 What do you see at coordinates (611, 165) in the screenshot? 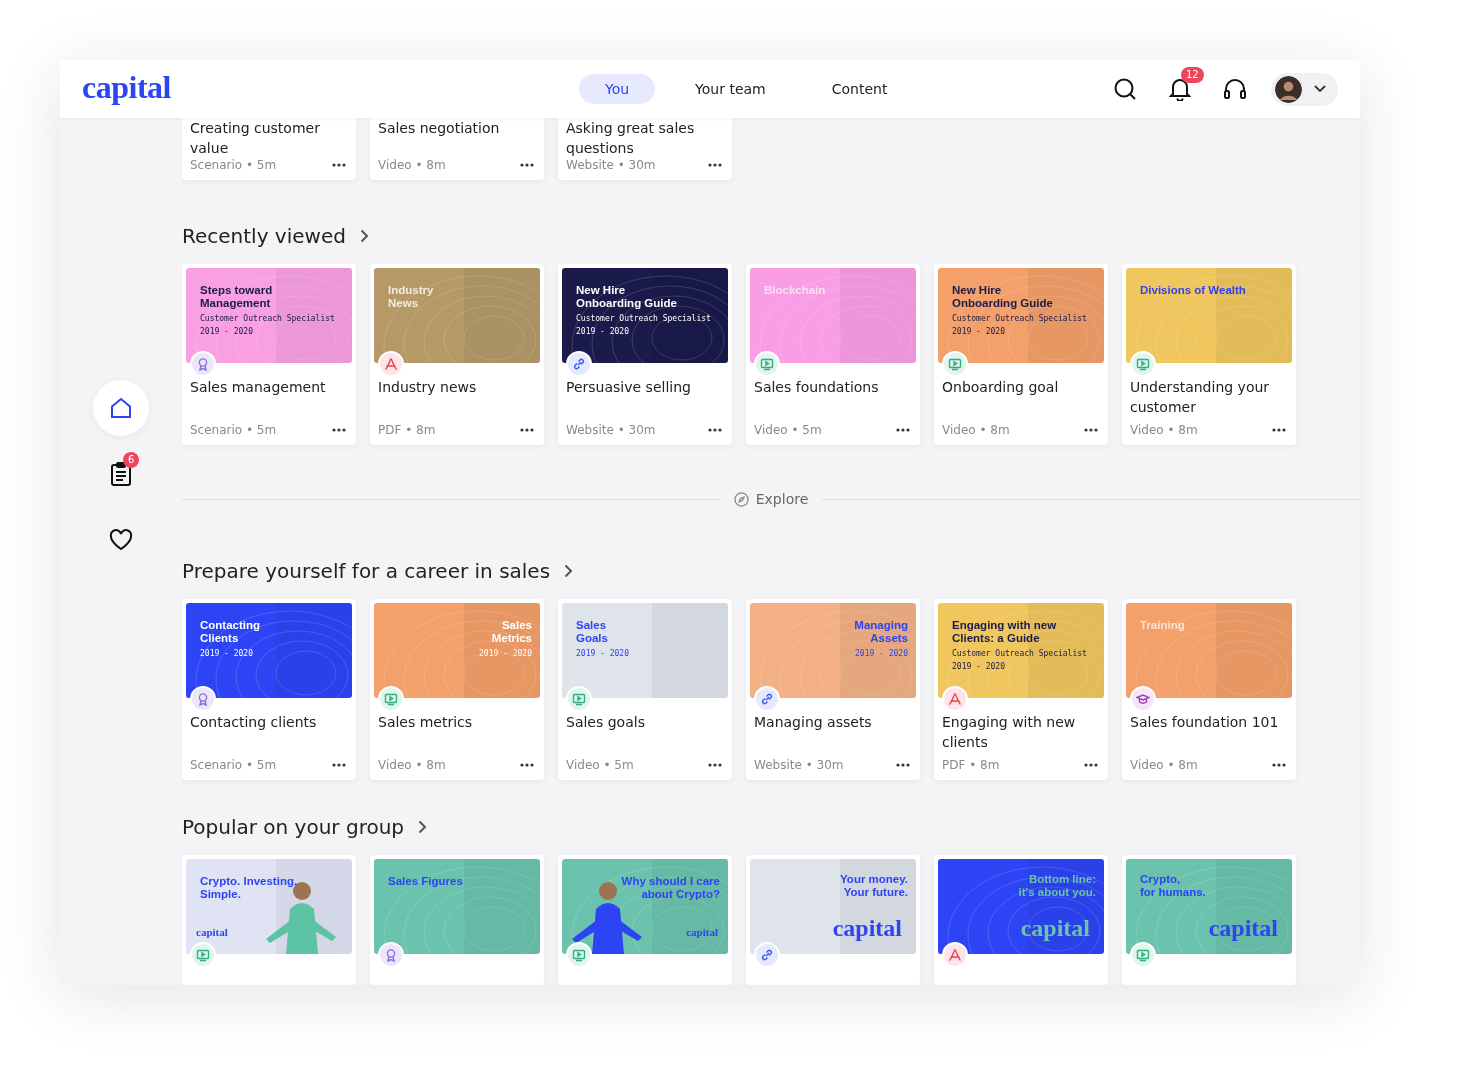
I see `card-meta: Website • 30m` at bounding box center [611, 165].